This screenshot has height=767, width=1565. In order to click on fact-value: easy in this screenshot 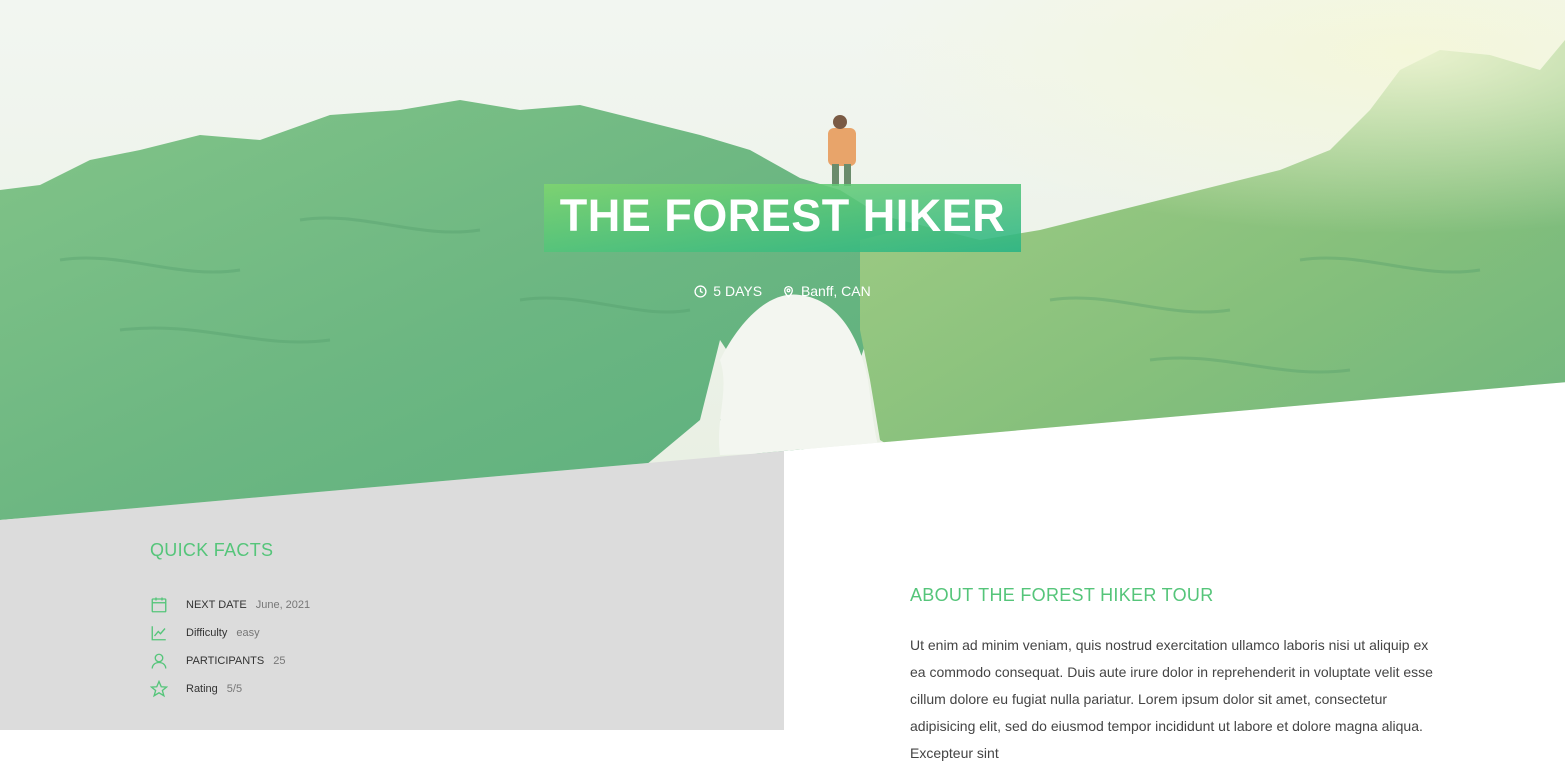, I will do `click(248, 633)`.